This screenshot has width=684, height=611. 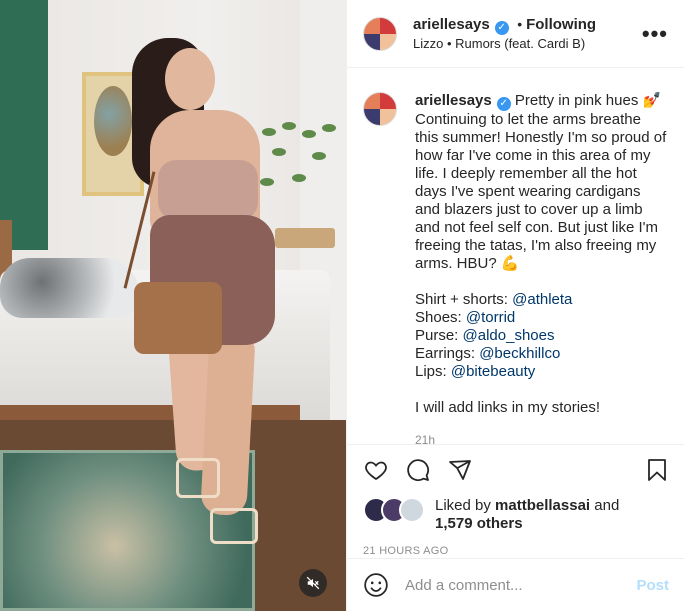 I want to click on audio-track: Lizzo • Rumors (feat. Cardi B), so click(x=527, y=44).